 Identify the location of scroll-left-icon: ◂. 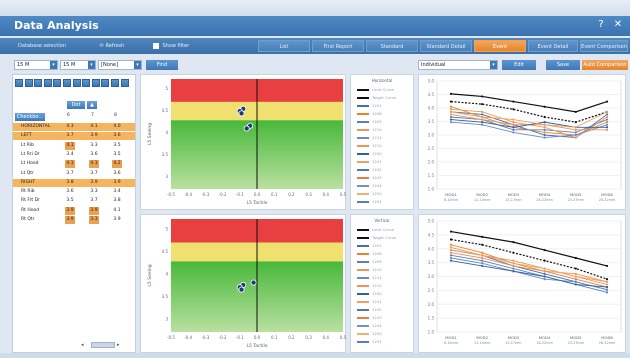
(82, 345).